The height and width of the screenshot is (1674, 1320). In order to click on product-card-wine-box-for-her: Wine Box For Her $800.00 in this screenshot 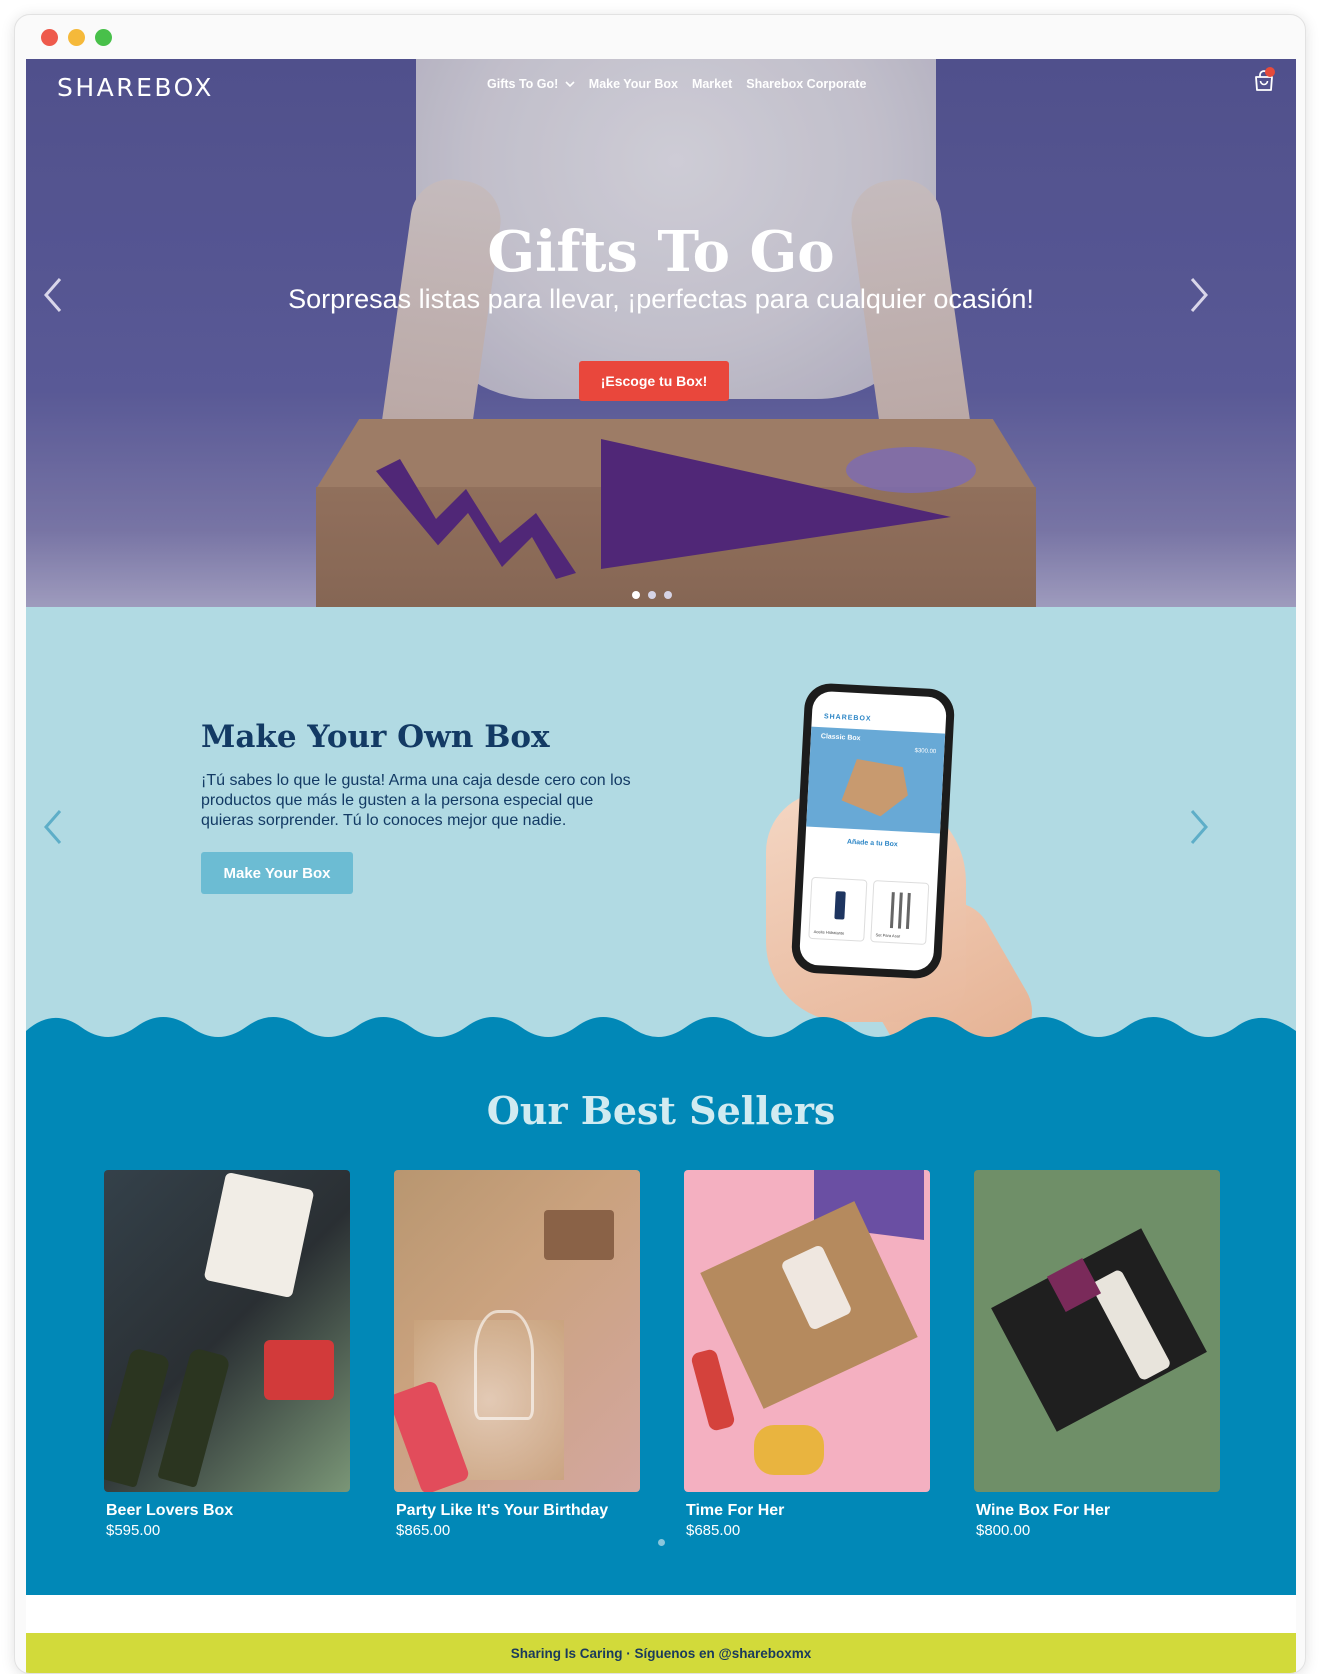, I will do `click(1097, 1354)`.